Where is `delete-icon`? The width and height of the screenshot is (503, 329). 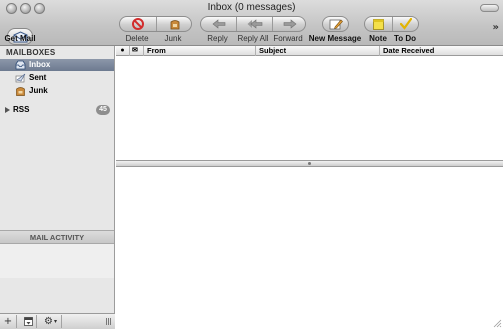
delete-icon is located at coordinates (138, 24).